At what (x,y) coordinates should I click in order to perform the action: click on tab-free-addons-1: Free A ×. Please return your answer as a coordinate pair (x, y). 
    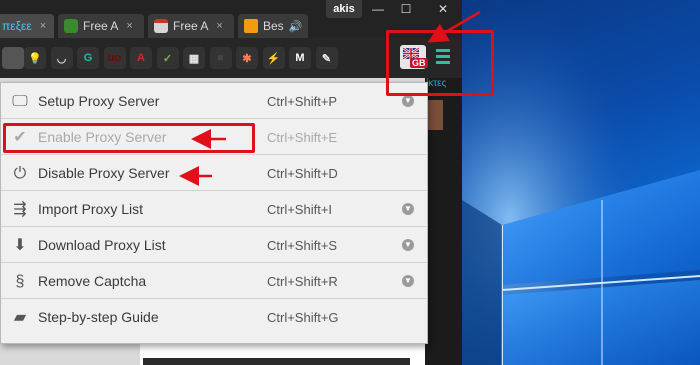
    Looking at the image, I should click on (101, 26).